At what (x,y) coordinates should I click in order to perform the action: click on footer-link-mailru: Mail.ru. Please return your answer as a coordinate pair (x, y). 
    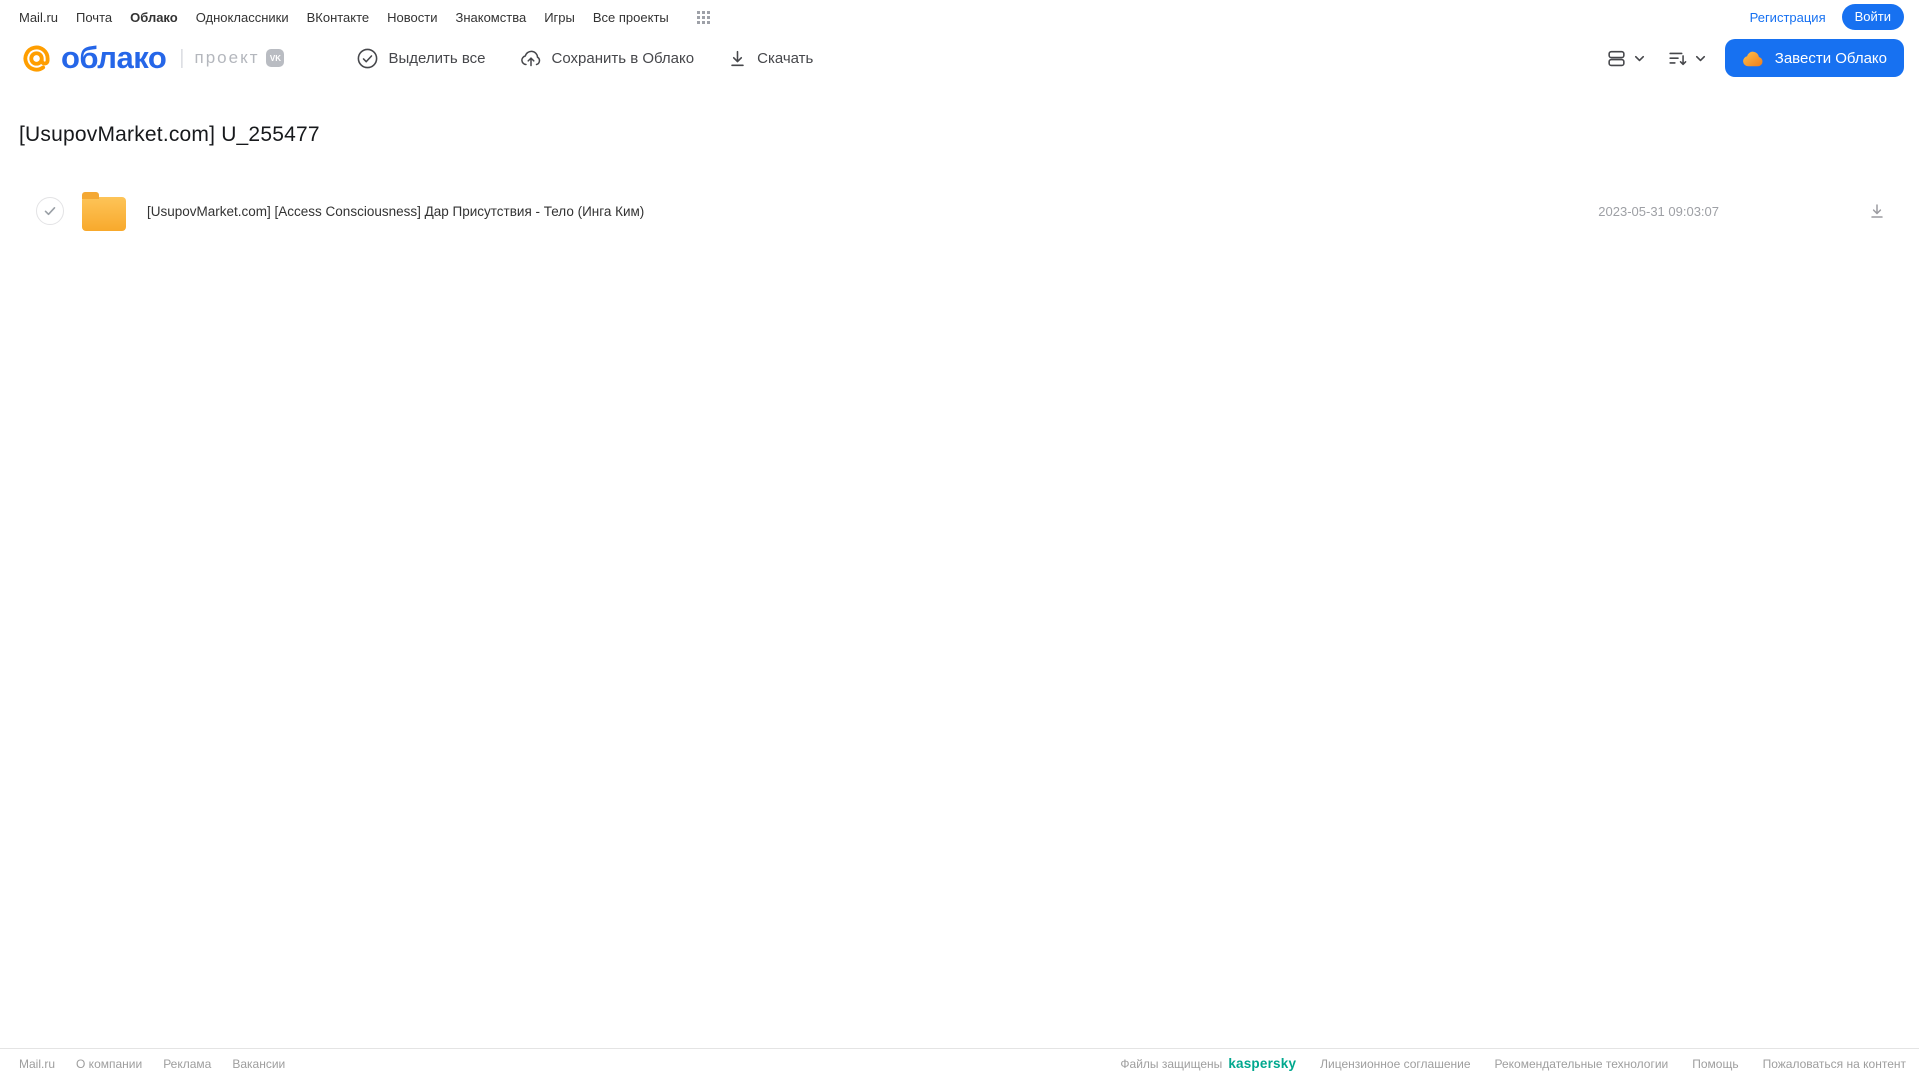
    Looking at the image, I should click on (37, 1064).